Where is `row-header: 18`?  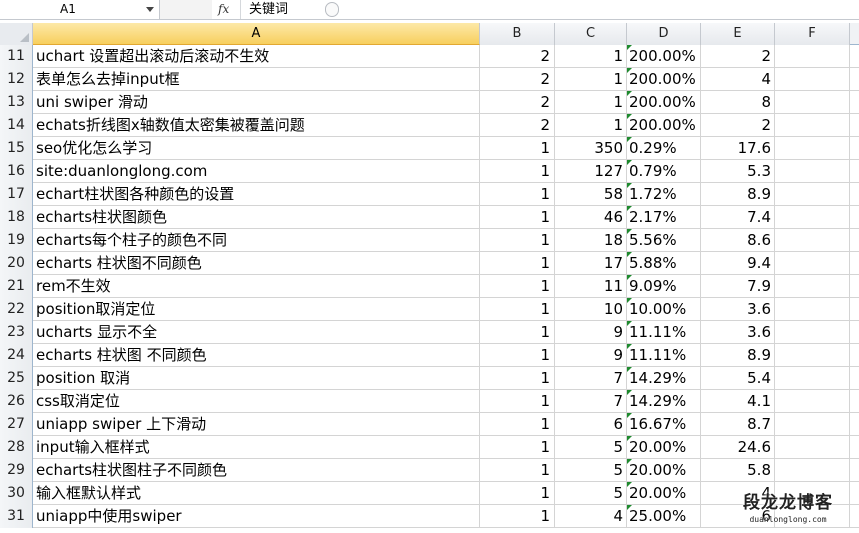 row-header: 18 is located at coordinates (16, 217).